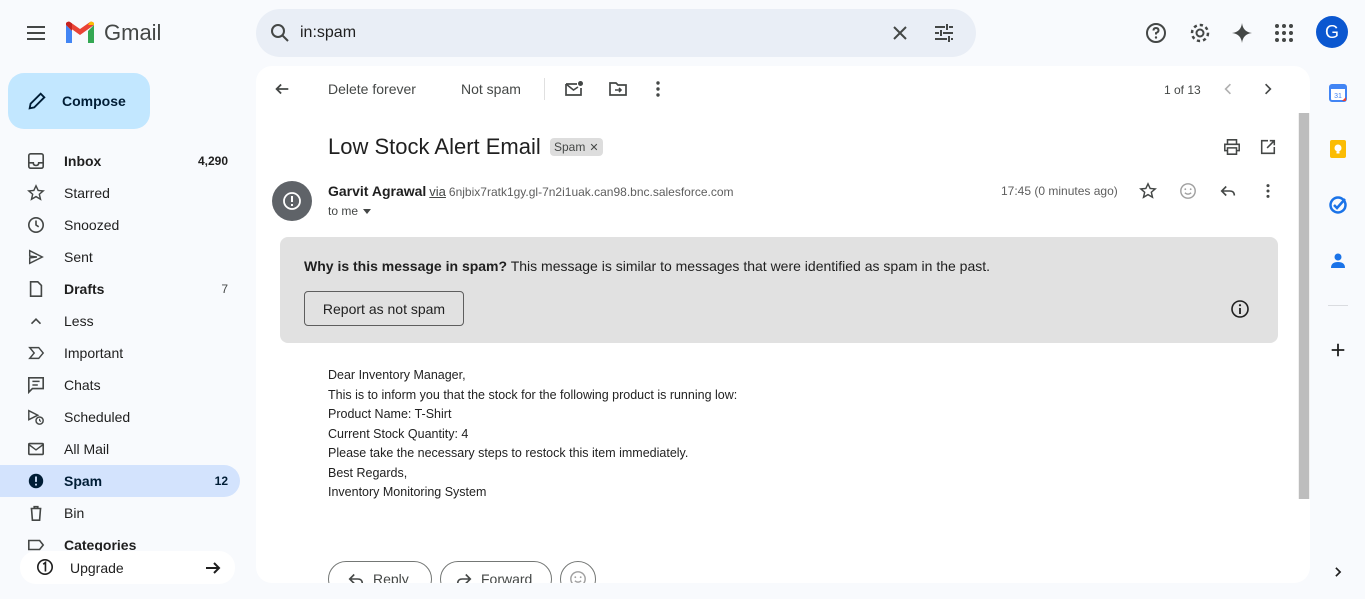 This screenshot has height=599, width=1365. What do you see at coordinates (120, 257) in the screenshot?
I see `sidebar-item-sent: Sent` at bounding box center [120, 257].